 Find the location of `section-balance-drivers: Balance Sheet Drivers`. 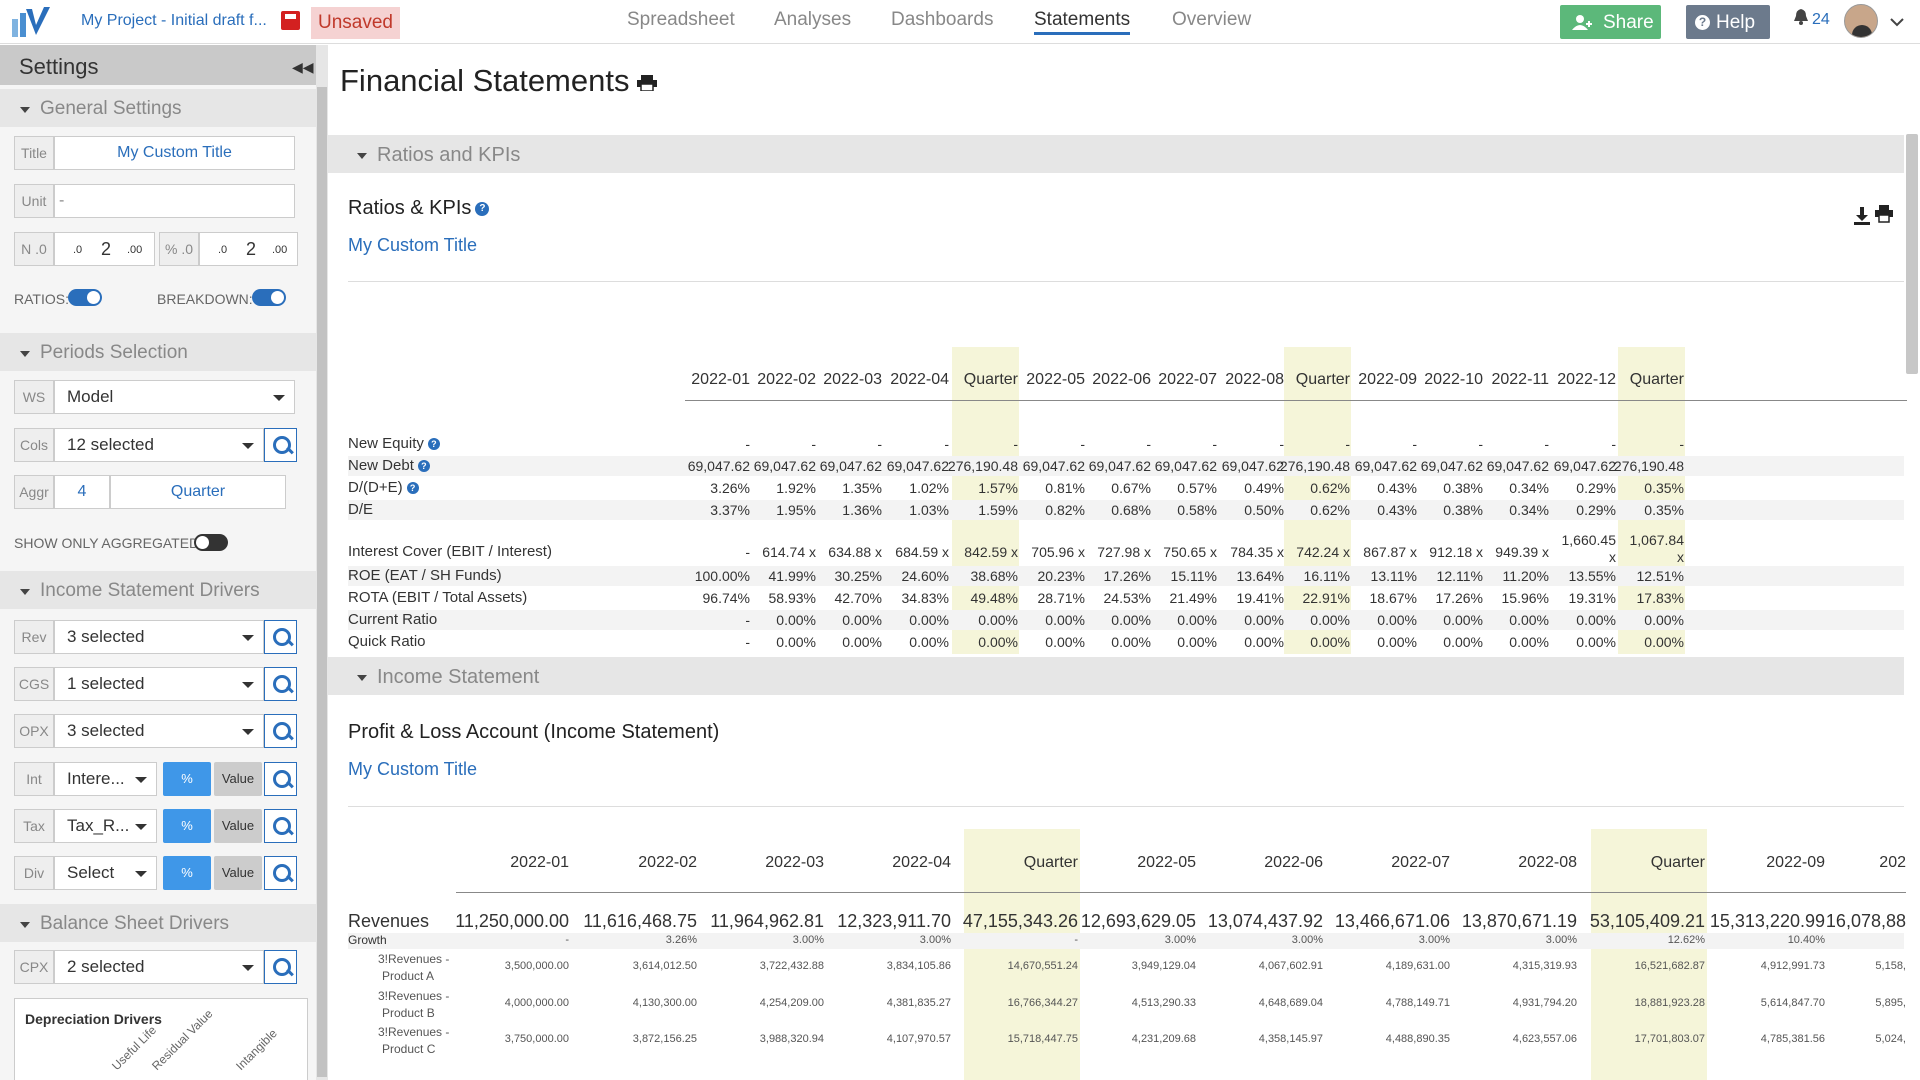

section-balance-drivers: Balance Sheet Drivers is located at coordinates (158, 923).